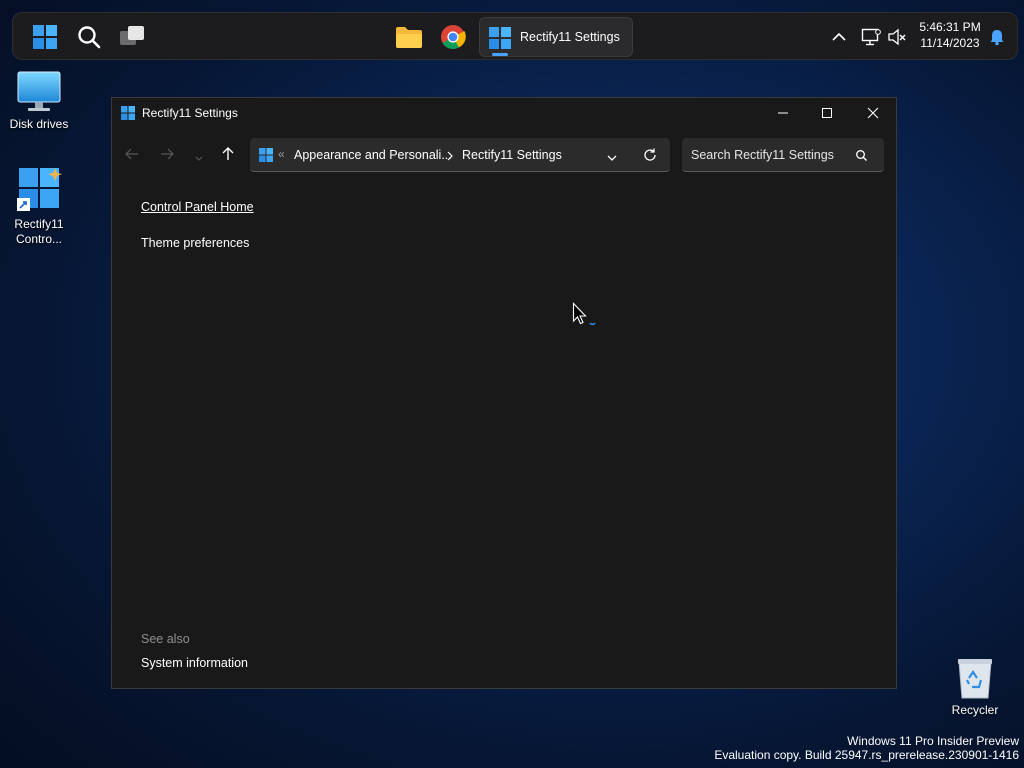 This screenshot has height=768, width=1024. I want to click on minimize-icon, so click(783, 113).